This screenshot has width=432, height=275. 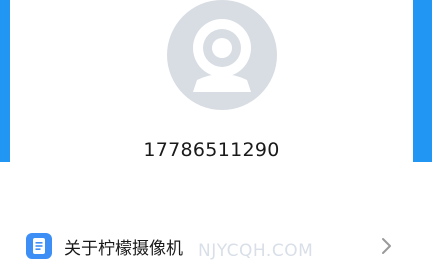 What do you see at coordinates (123, 249) in the screenshot?
I see `about-label: 关于柠檬摄像机` at bounding box center [123, 249].